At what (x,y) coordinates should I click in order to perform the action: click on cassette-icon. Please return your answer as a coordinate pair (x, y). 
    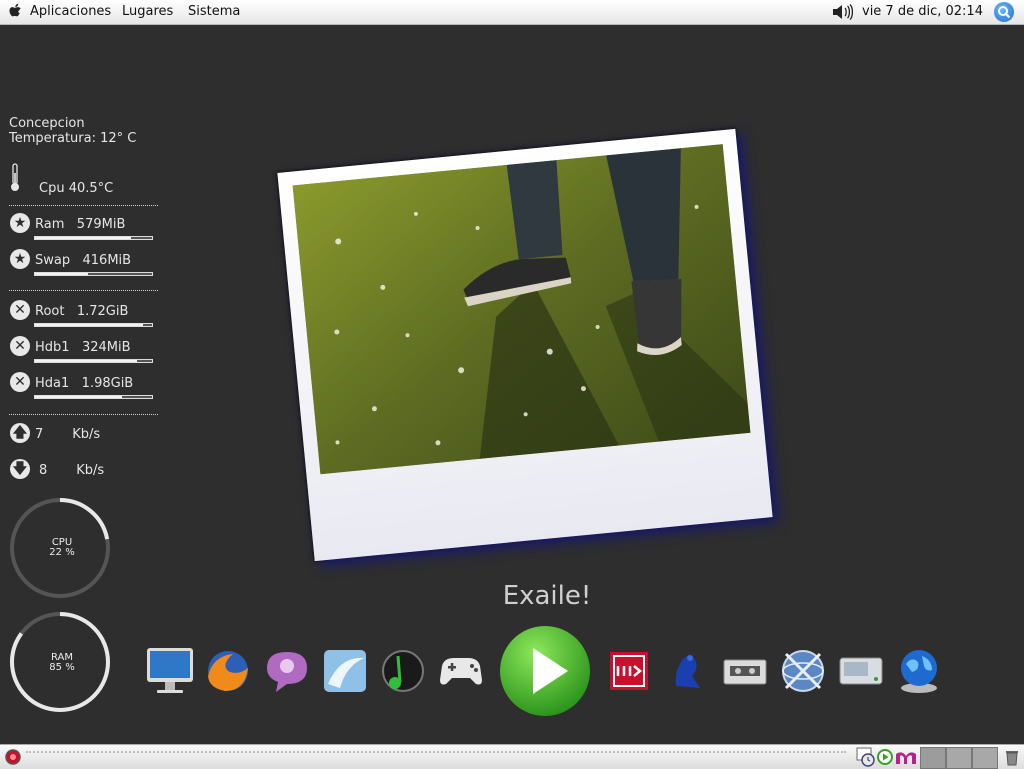
    Looking at the image, I should click on (745, 671).